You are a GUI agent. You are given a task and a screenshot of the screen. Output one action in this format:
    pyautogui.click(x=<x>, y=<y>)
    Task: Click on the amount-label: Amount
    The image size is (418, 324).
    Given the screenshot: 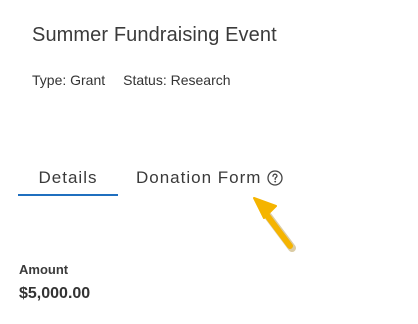 What is the action you would take?
    pyautogui.click(x=44, y=269)
    